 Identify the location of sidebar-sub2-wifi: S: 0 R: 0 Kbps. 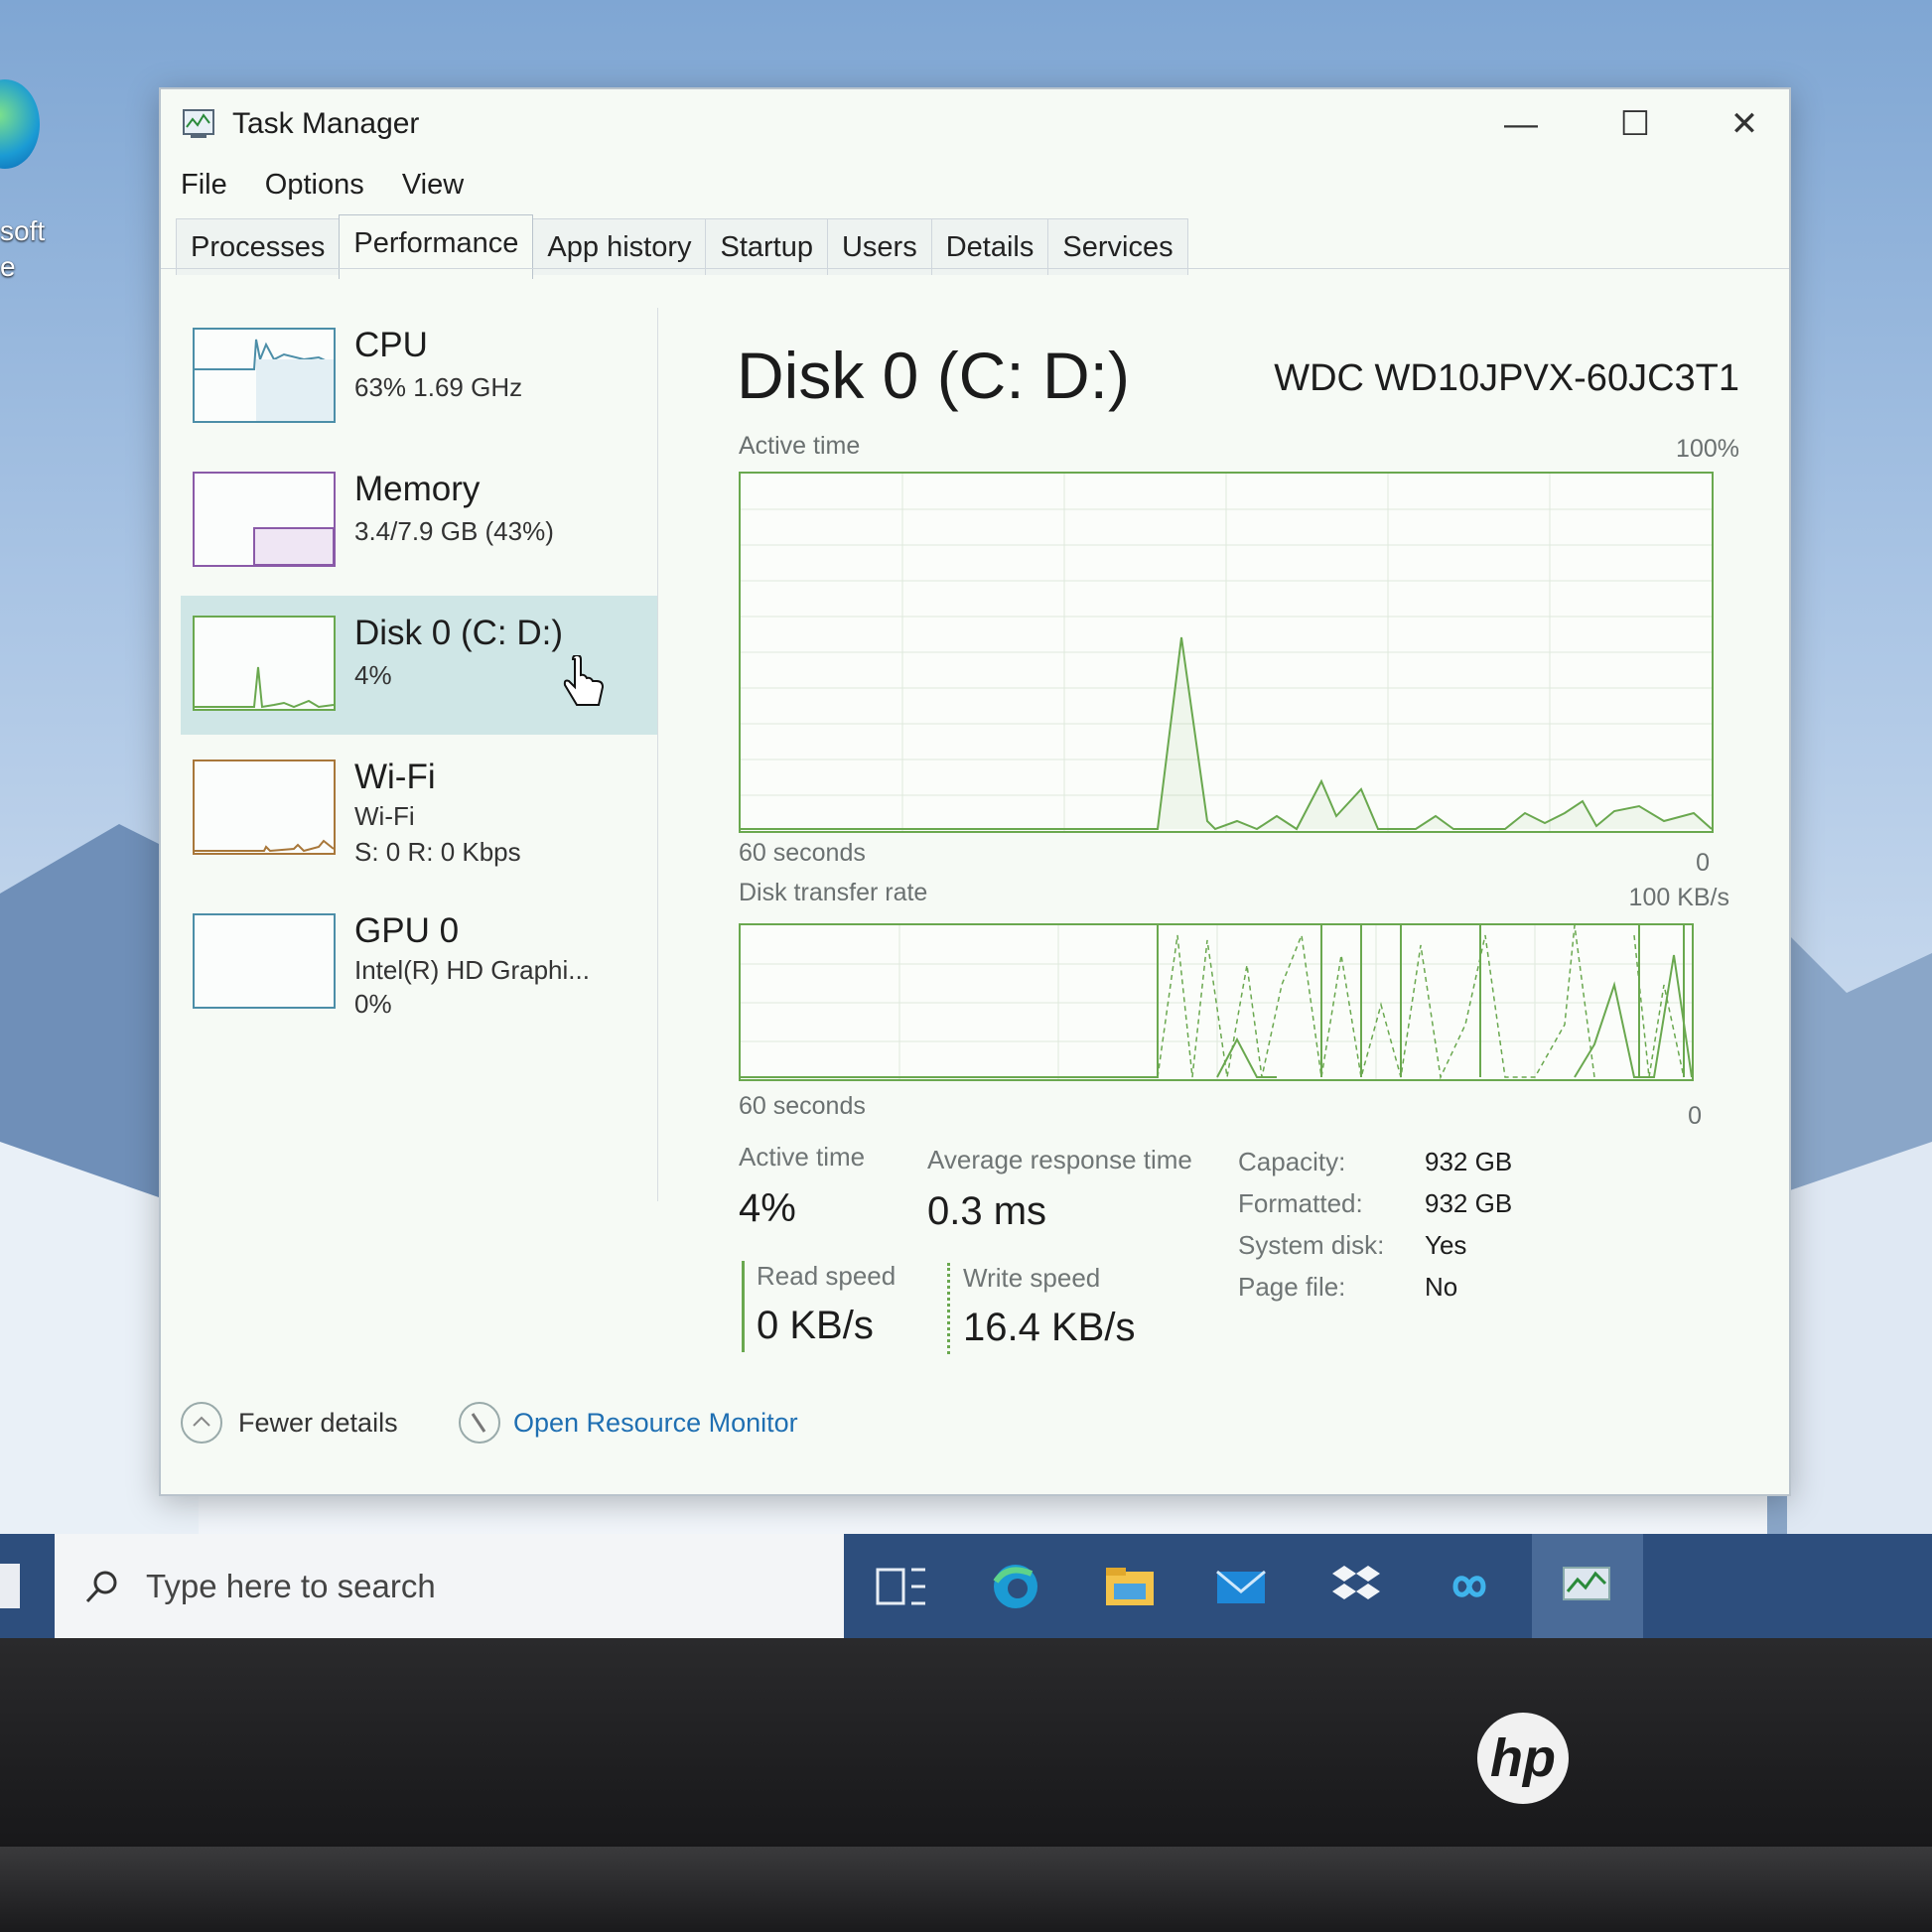
(438, 852).